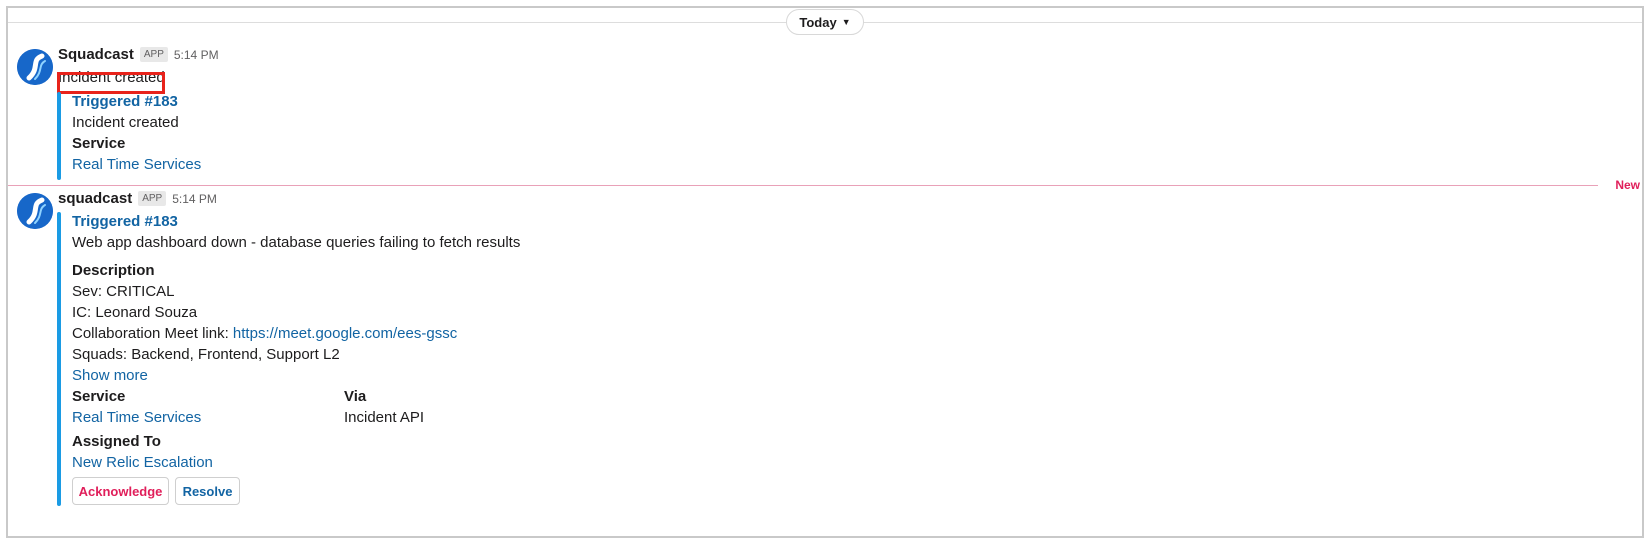 The image size is (1652, 544). Describe the element at coordinates (135, 312) in the screenshot. I see `incident-commander-text: IC: Leonard Souza` at that location.